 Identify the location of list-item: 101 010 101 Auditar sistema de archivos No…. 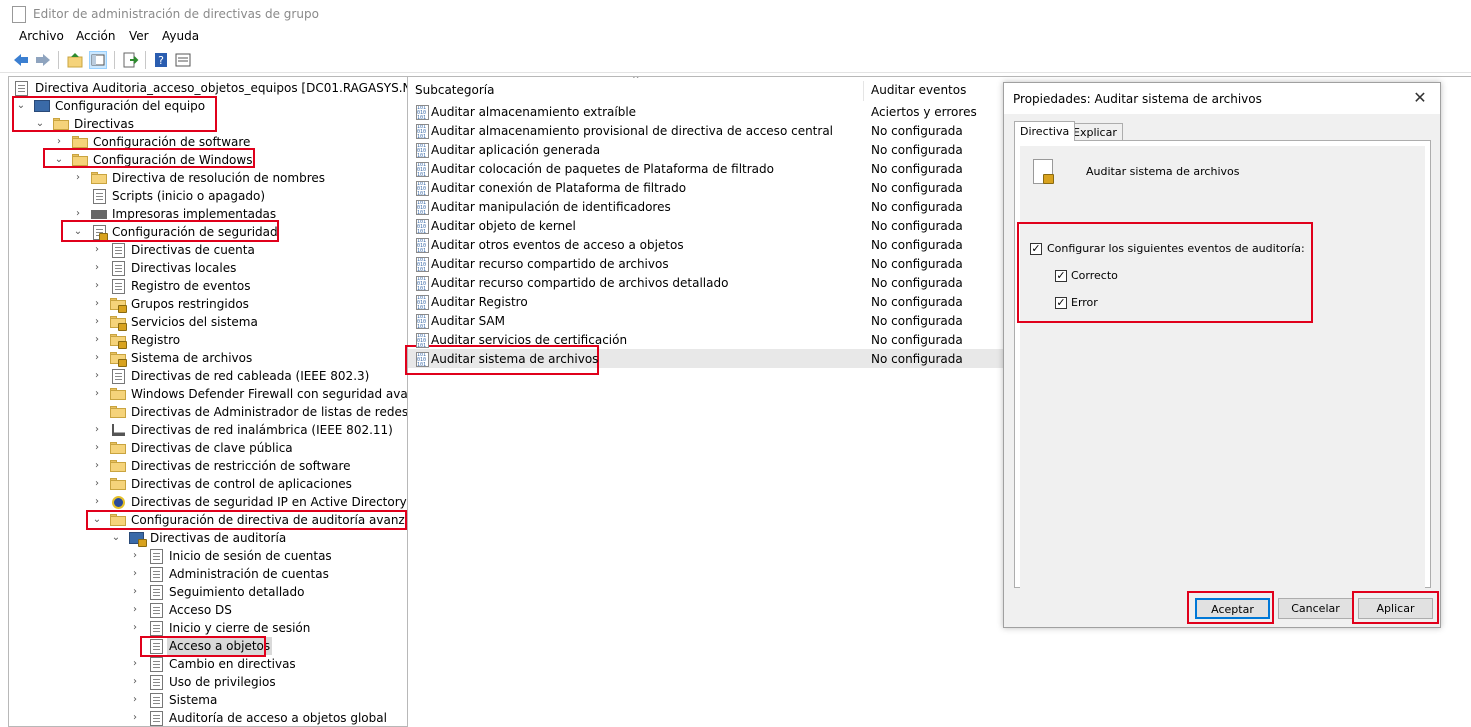
(705, 359).